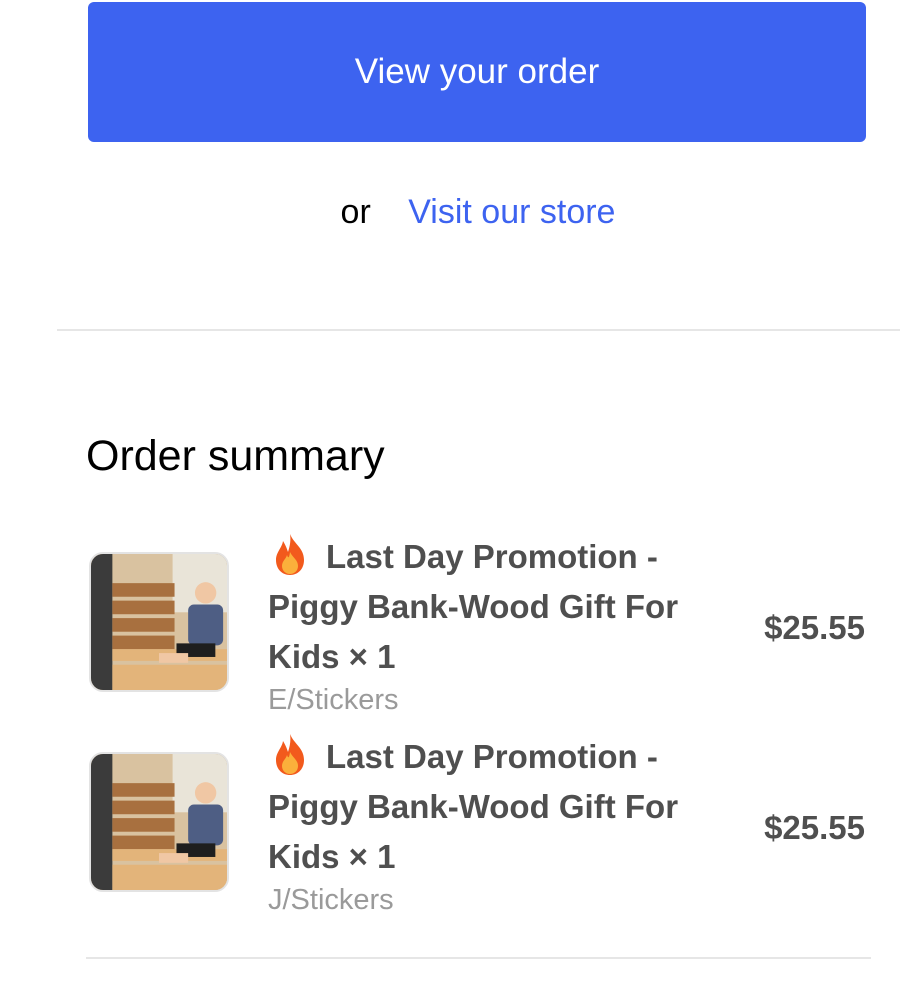 The width and height of the screenshot is (900, 993). I want to click on view-order-button-label: View your order, so click(477, 71).